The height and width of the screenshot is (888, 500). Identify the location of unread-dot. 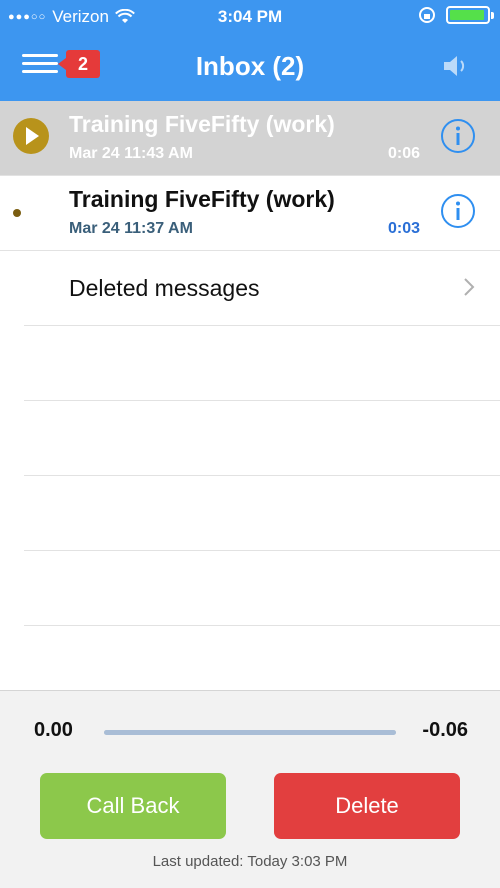
(17, 213).